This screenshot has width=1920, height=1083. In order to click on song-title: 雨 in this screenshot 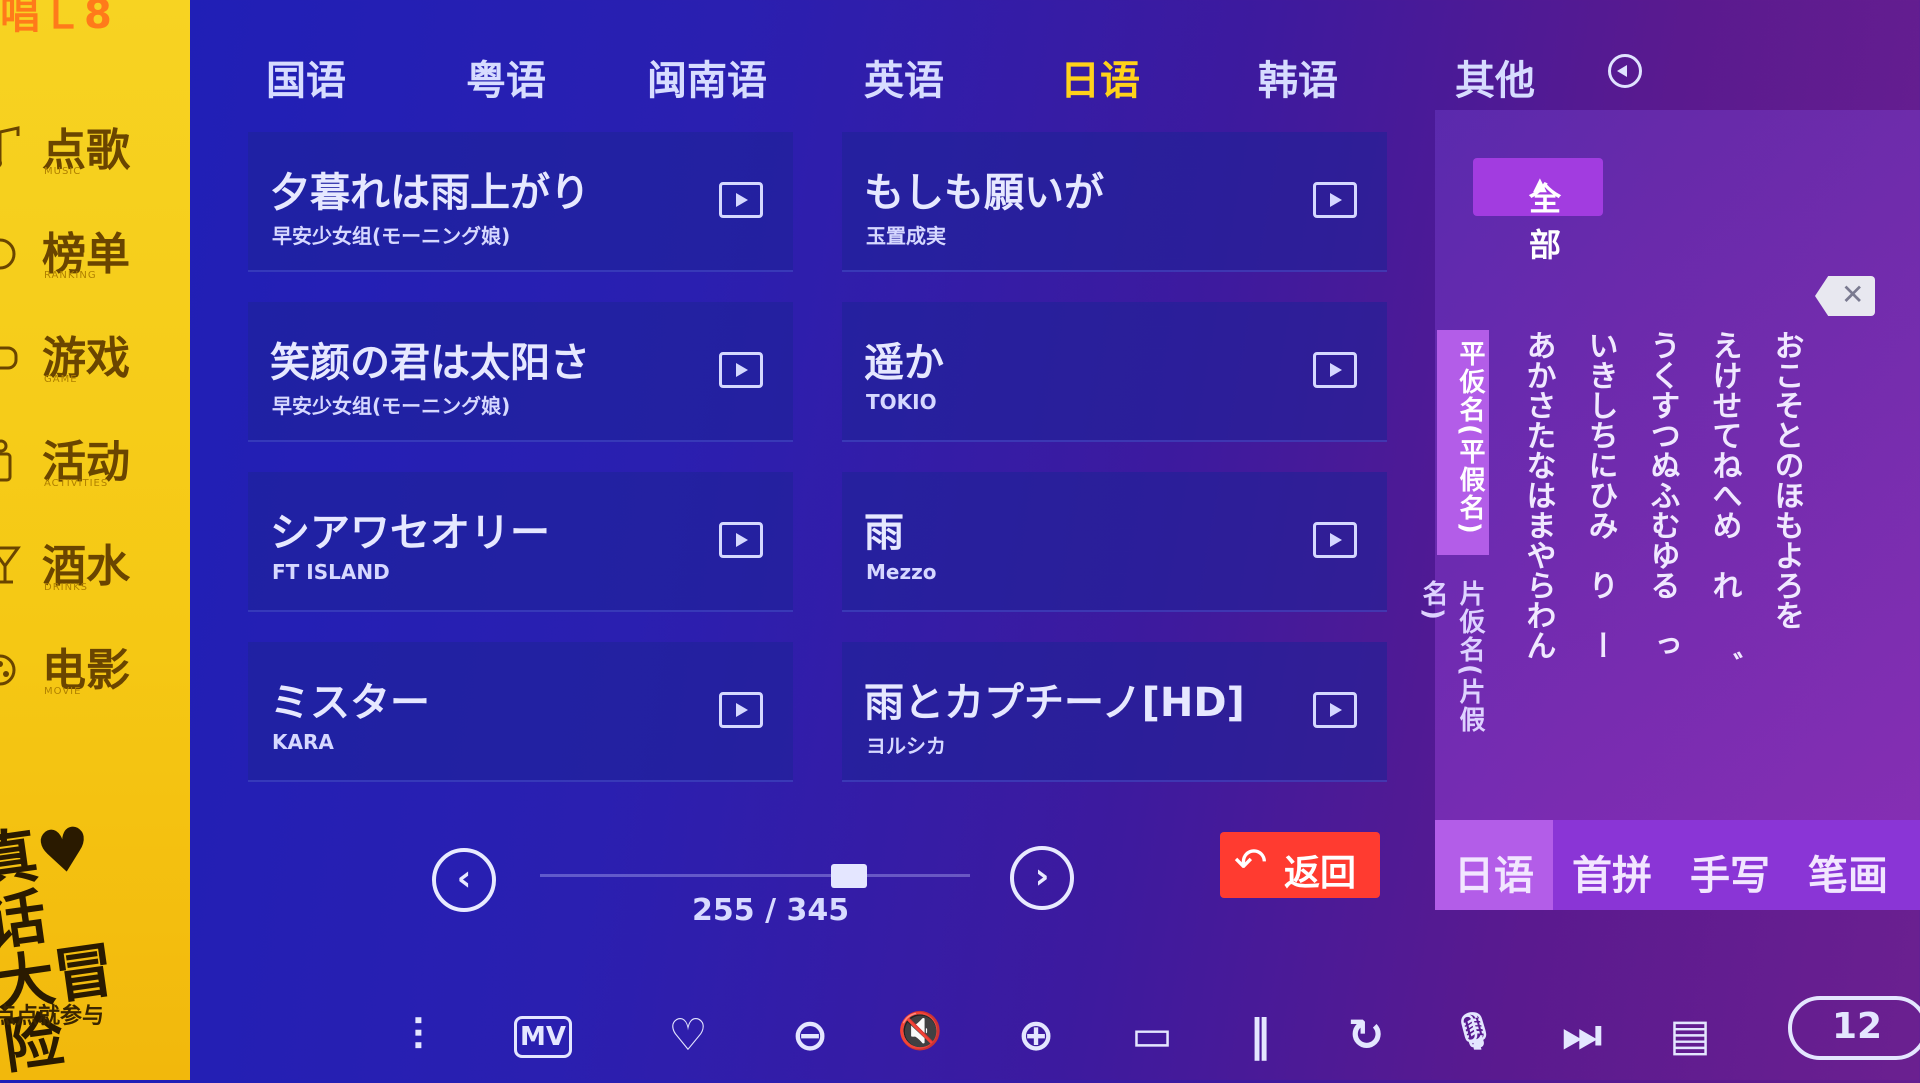, I will do `click(884, 533)`.